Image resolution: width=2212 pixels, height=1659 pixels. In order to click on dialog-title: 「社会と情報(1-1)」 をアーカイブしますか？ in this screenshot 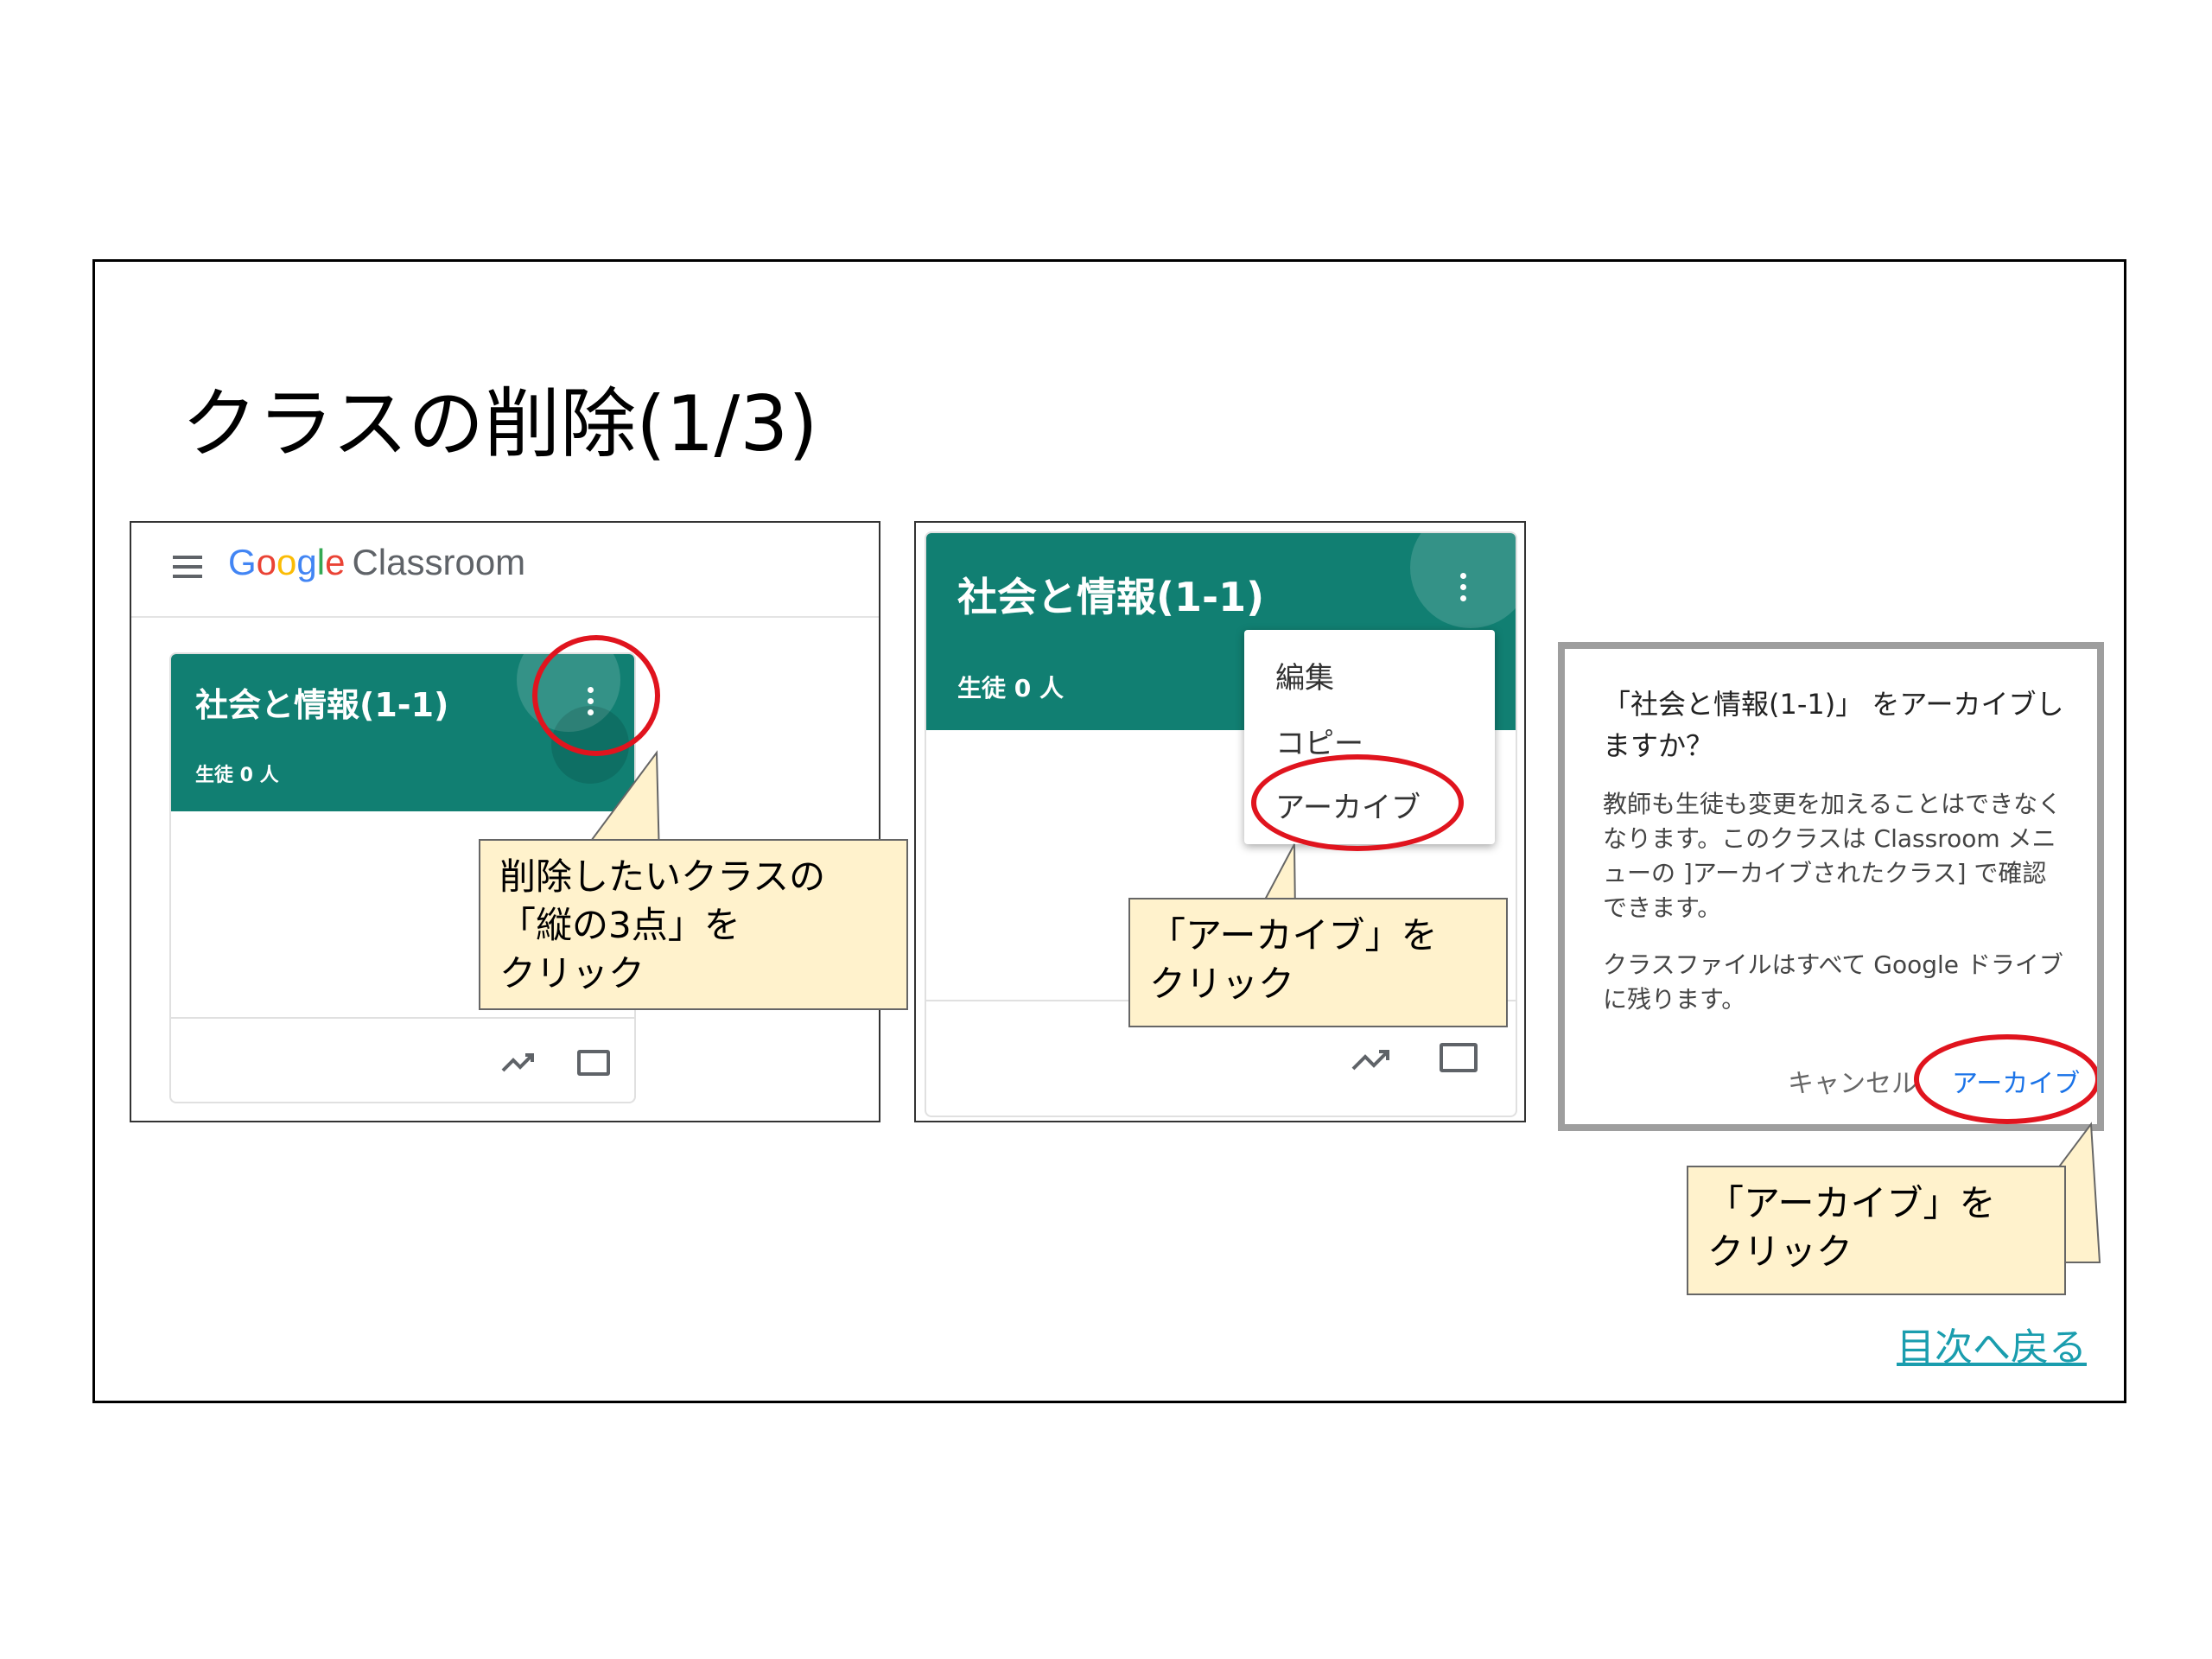, I will do `click(1833, 725)`.